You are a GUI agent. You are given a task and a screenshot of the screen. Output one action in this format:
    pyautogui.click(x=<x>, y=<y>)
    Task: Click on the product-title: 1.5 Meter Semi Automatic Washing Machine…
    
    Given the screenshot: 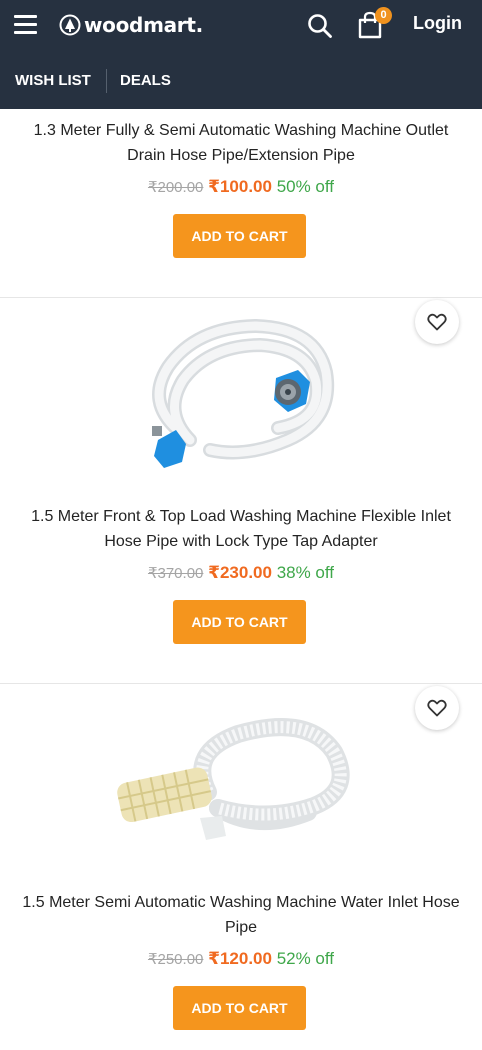 What is the action you would take?
    pyautogui.click(x=241, y=915)
    